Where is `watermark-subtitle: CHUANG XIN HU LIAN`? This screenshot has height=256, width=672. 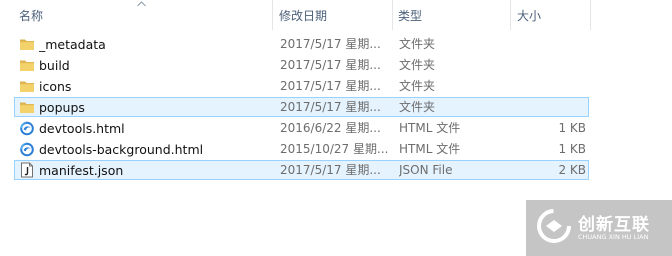 watermark-subtitle: CHUANG XIN HU LIAN is located at coordinates (613, 237).